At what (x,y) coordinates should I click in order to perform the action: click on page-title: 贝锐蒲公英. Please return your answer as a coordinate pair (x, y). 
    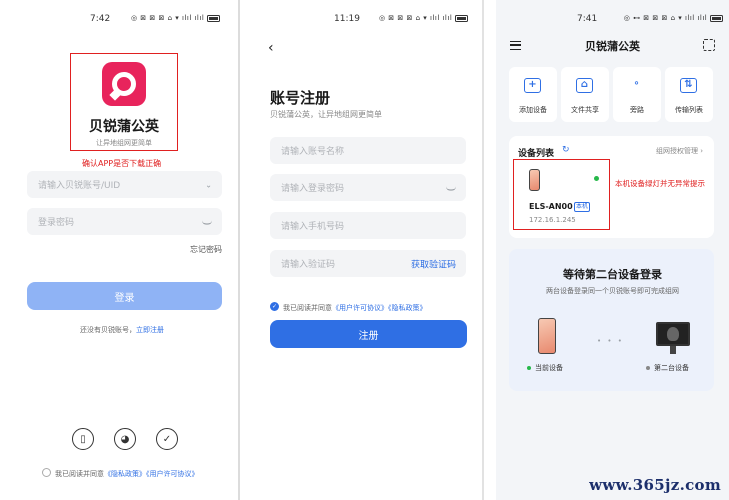
    Looking at the image, I should click on (612, 46).